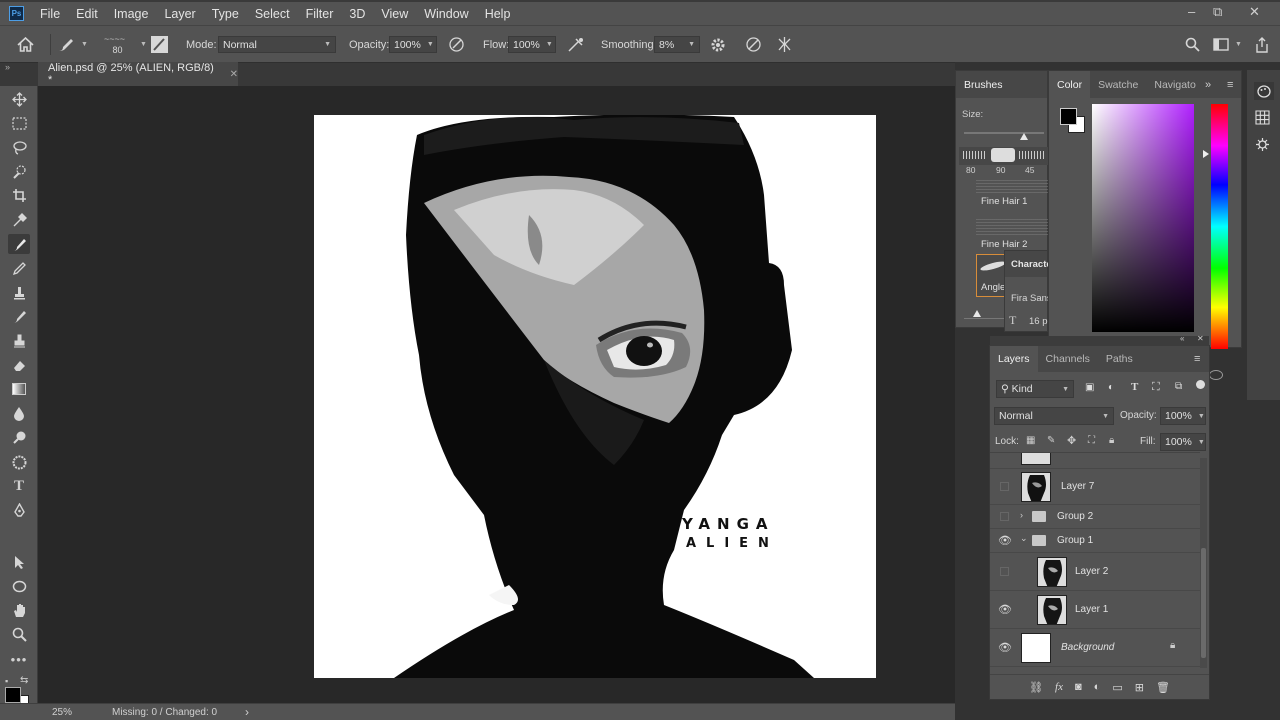 The image size is (1280, 720). Describe the element at coordinates (1077, 486) in the screenshot. I see `layer-name: Layer 7` at that location.